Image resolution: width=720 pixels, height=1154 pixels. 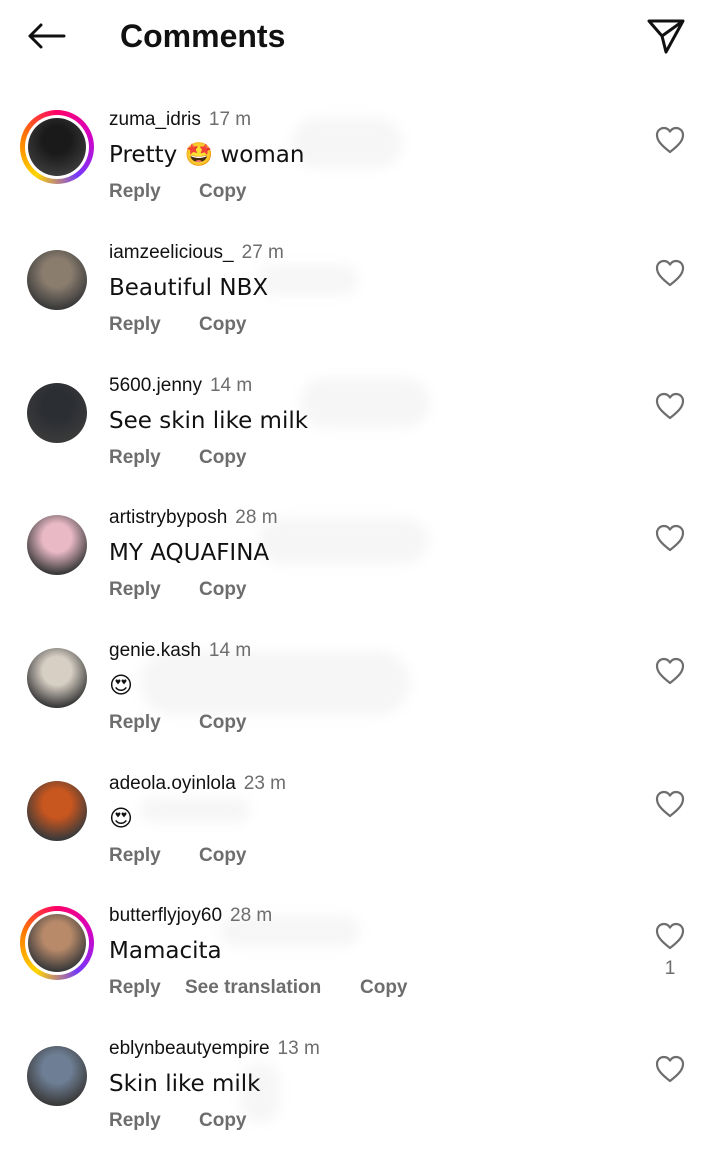 I want to click on comment-meta: artistrybyposh 28 m, so click(x=193, y=518).